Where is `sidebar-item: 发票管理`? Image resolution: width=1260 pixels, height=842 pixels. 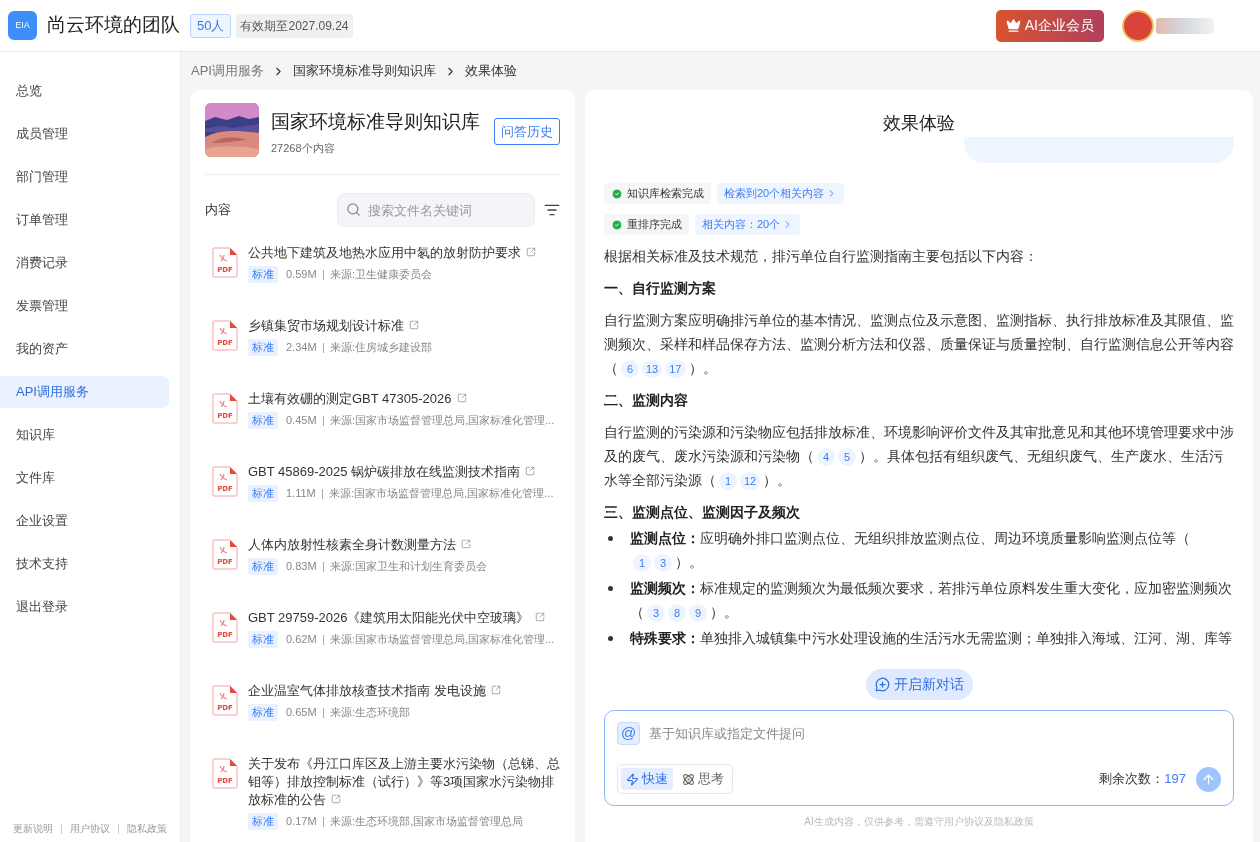 sidebar-item: 发票管理 is located at coordinates (84, 306).